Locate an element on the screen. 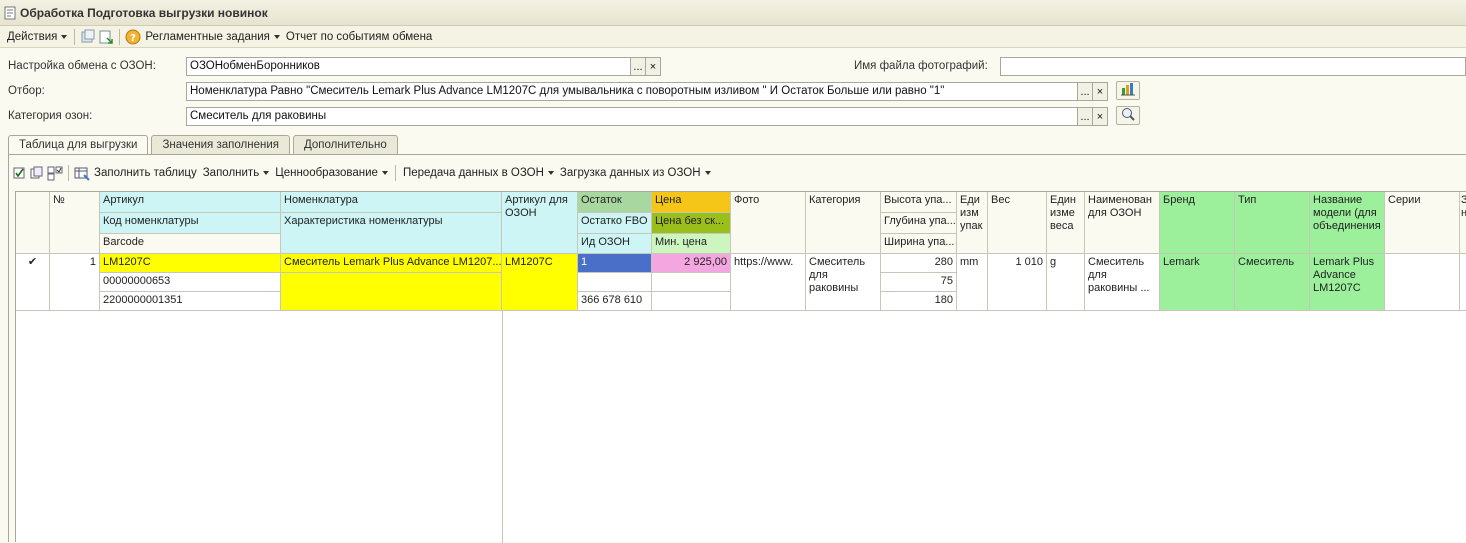 This screenshot has height=543, width=1466. header-brand: Бренд is located at coordinates (1197, 223).